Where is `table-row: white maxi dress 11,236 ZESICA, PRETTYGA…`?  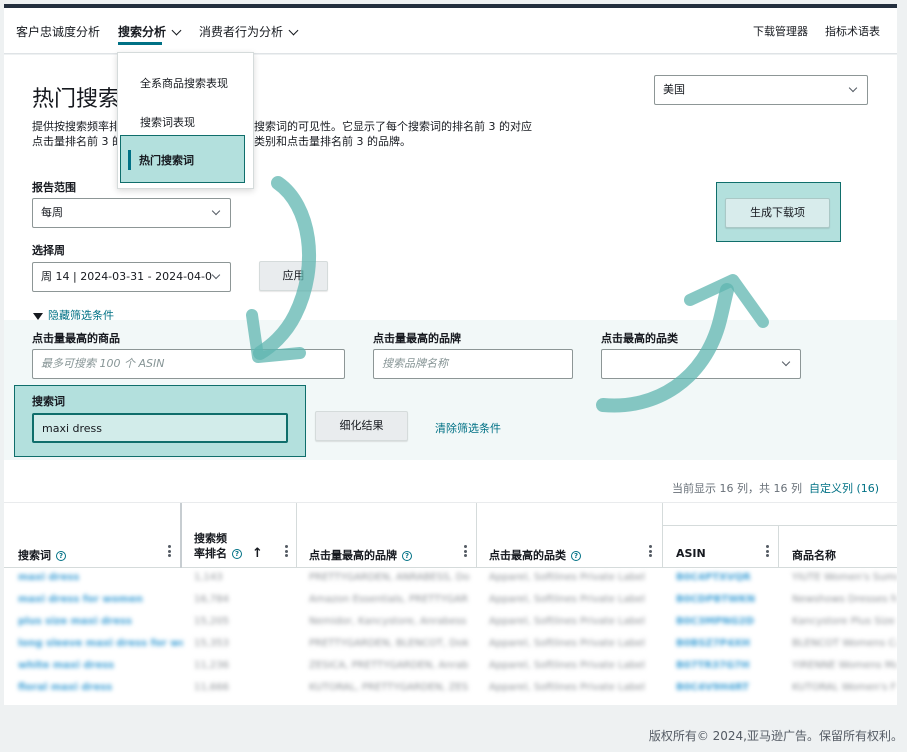 table-row: white maxi dress 11,236 ZESICA, PRETTYGA… is located at coordinates (450, 667).